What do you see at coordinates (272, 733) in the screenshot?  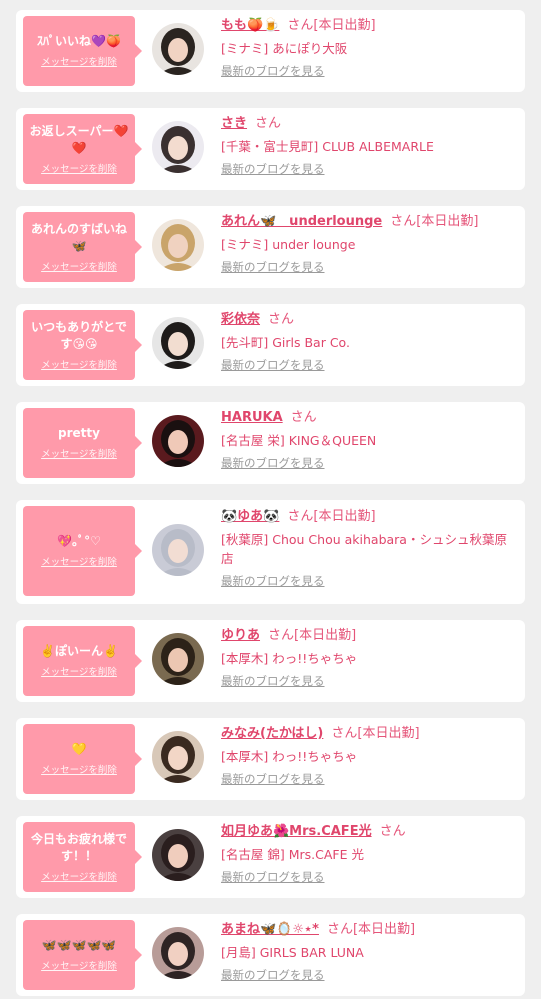 I see `sender-name-link: みなみ(たかはし)` at bounding box center [272, 733].